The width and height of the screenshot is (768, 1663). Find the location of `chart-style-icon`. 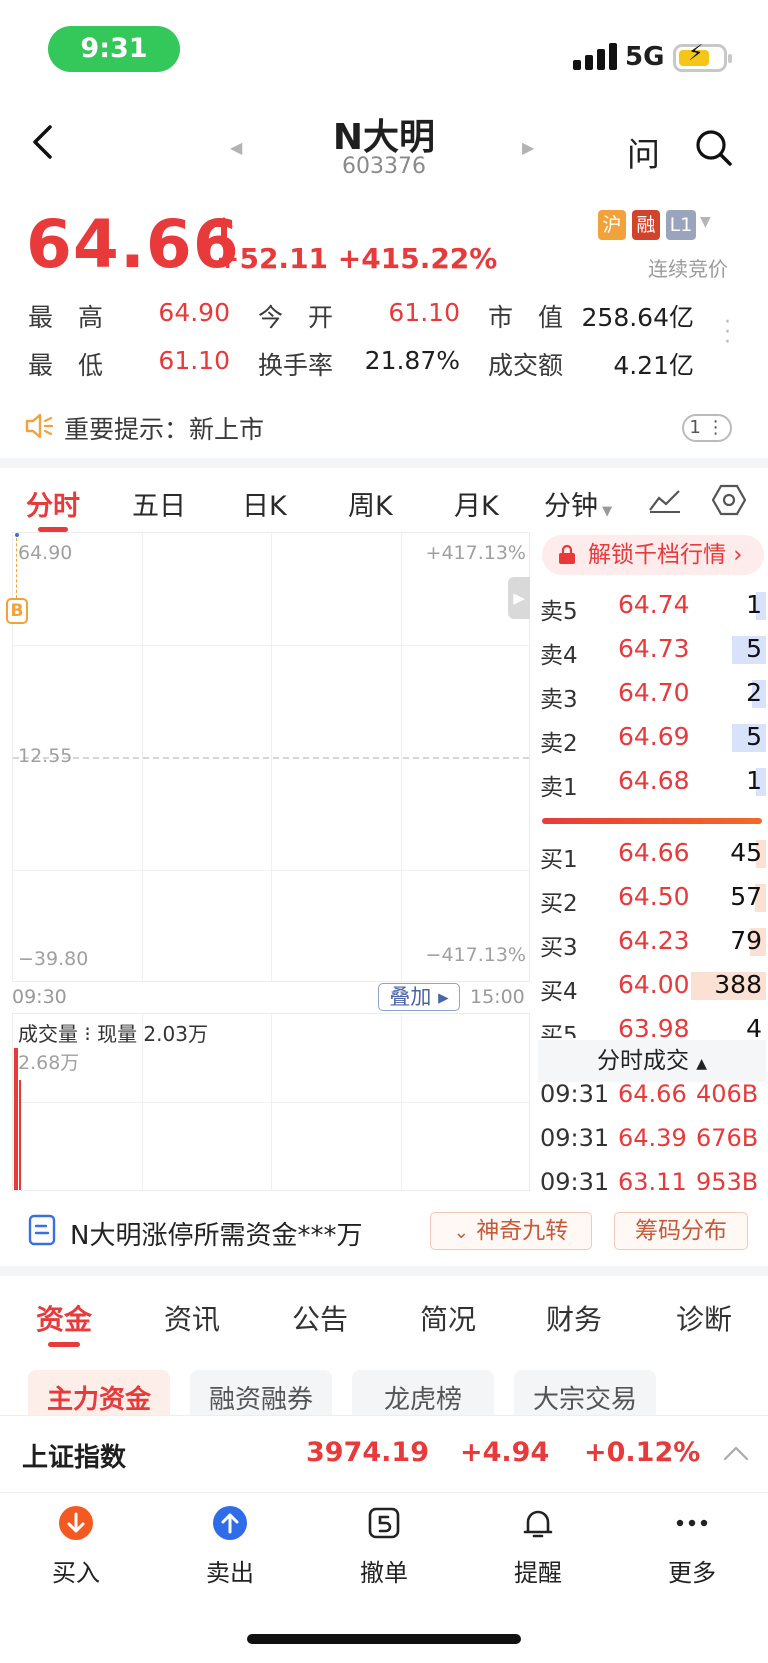

chart-style-icon is located at coordinates (665, 503).